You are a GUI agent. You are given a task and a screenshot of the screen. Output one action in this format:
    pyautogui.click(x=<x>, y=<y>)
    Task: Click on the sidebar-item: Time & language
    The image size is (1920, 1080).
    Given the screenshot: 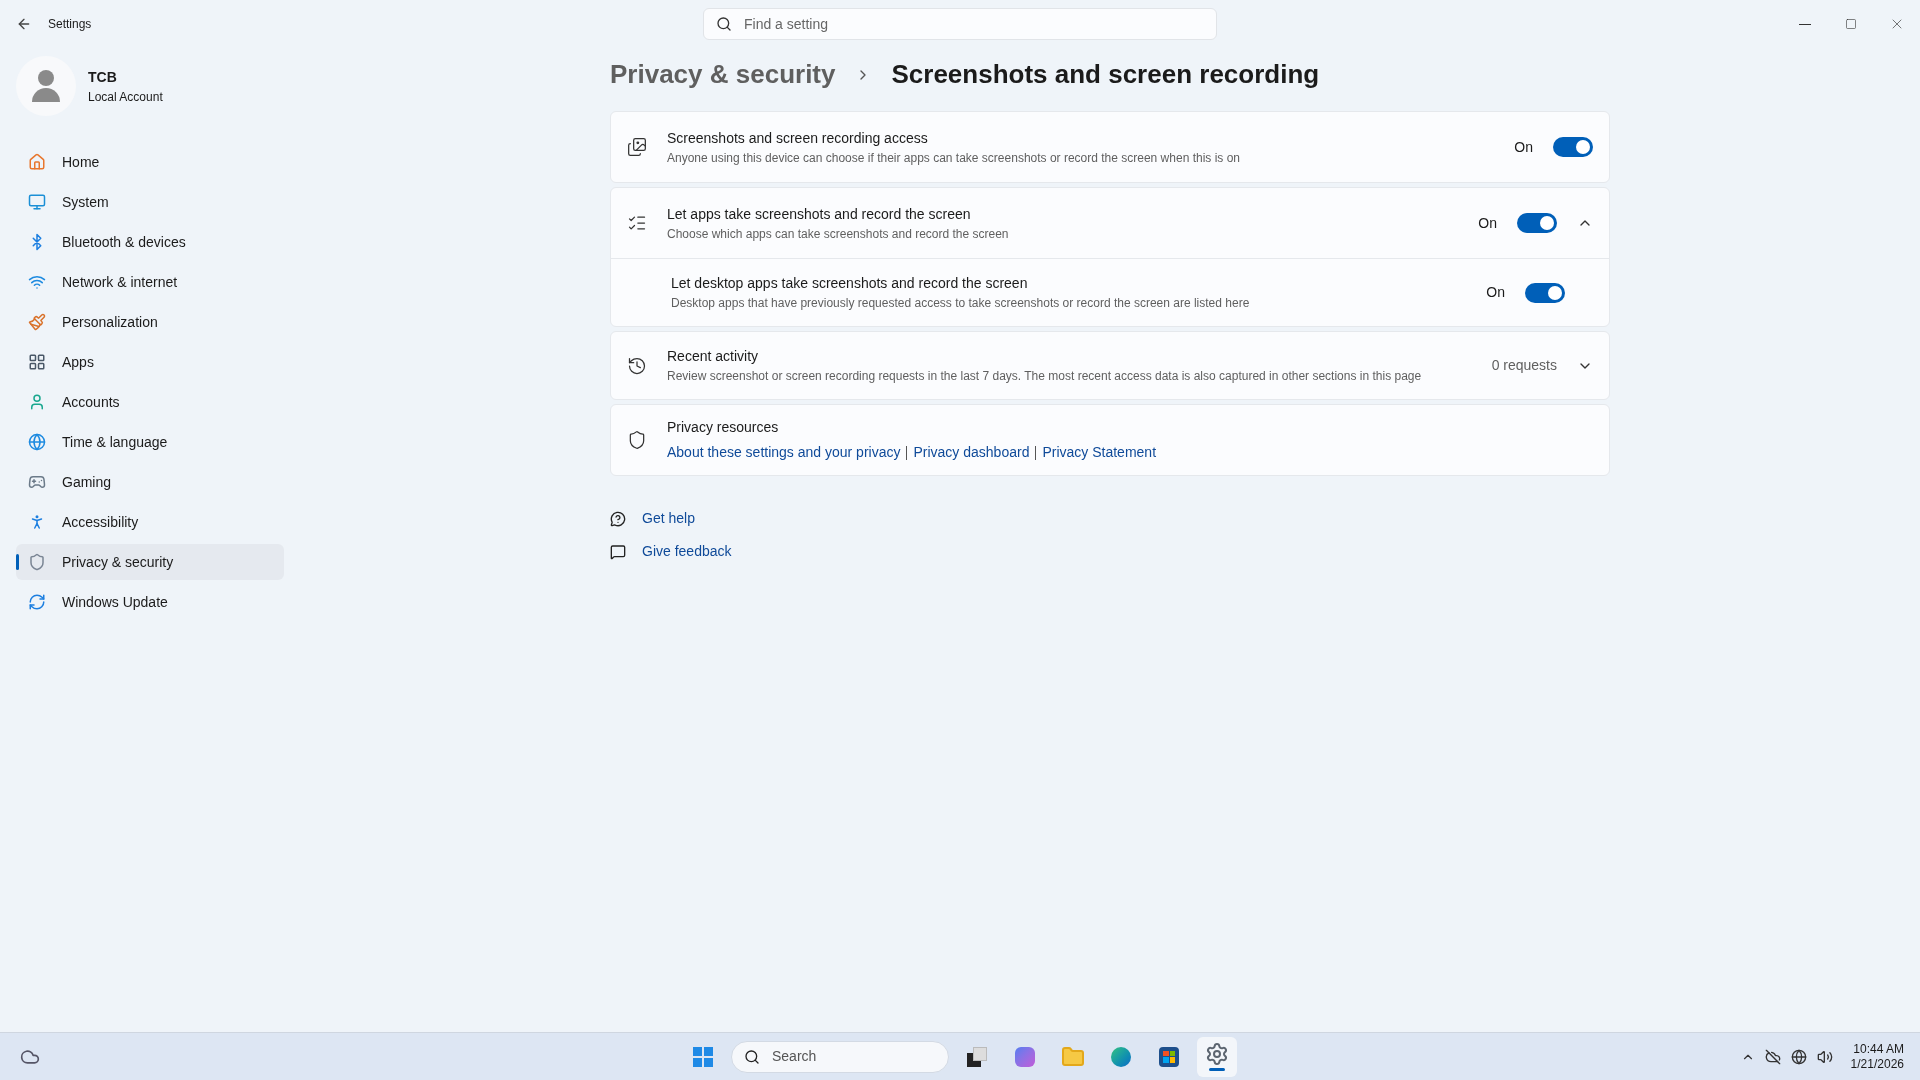 What is the action you would take?
    pyautogui.click(x=150, y=442)
    